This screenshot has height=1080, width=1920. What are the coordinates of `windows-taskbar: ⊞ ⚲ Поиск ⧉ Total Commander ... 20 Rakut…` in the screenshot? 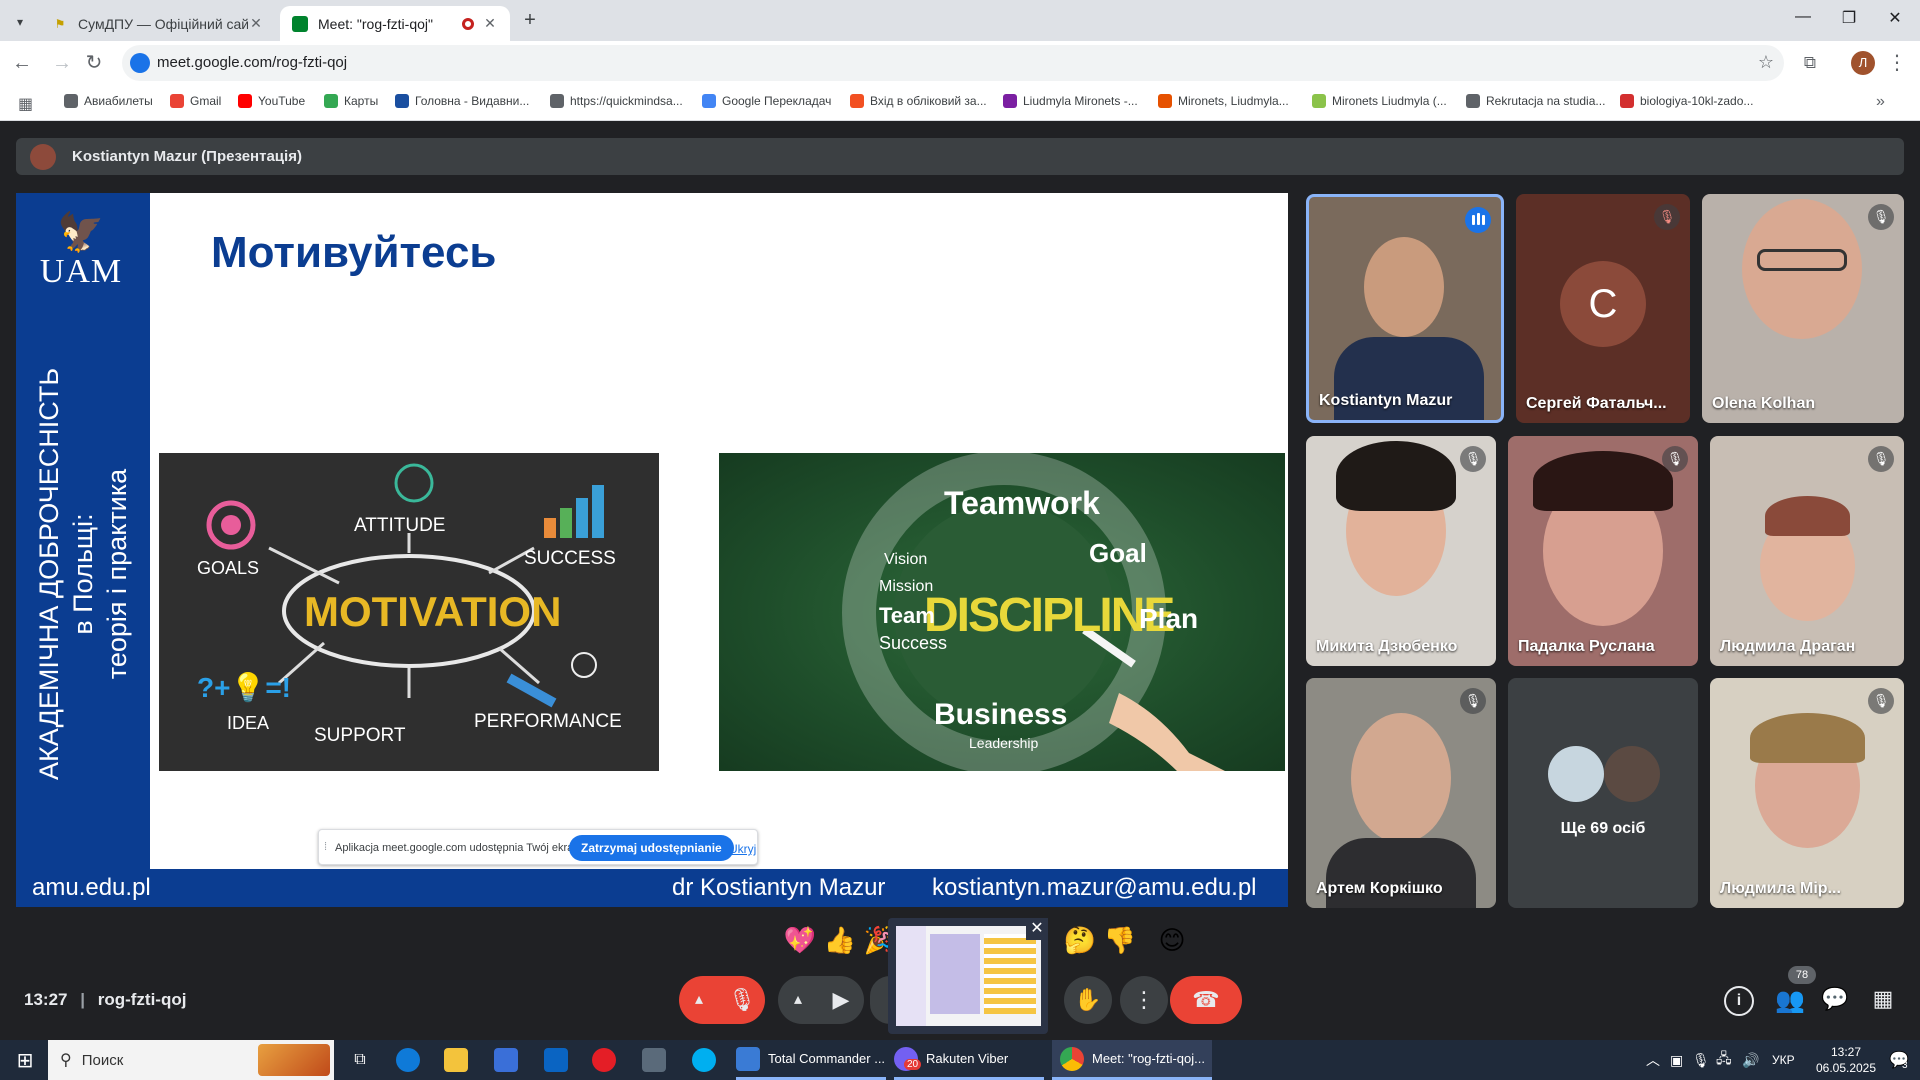 It's located at (960, 1060).